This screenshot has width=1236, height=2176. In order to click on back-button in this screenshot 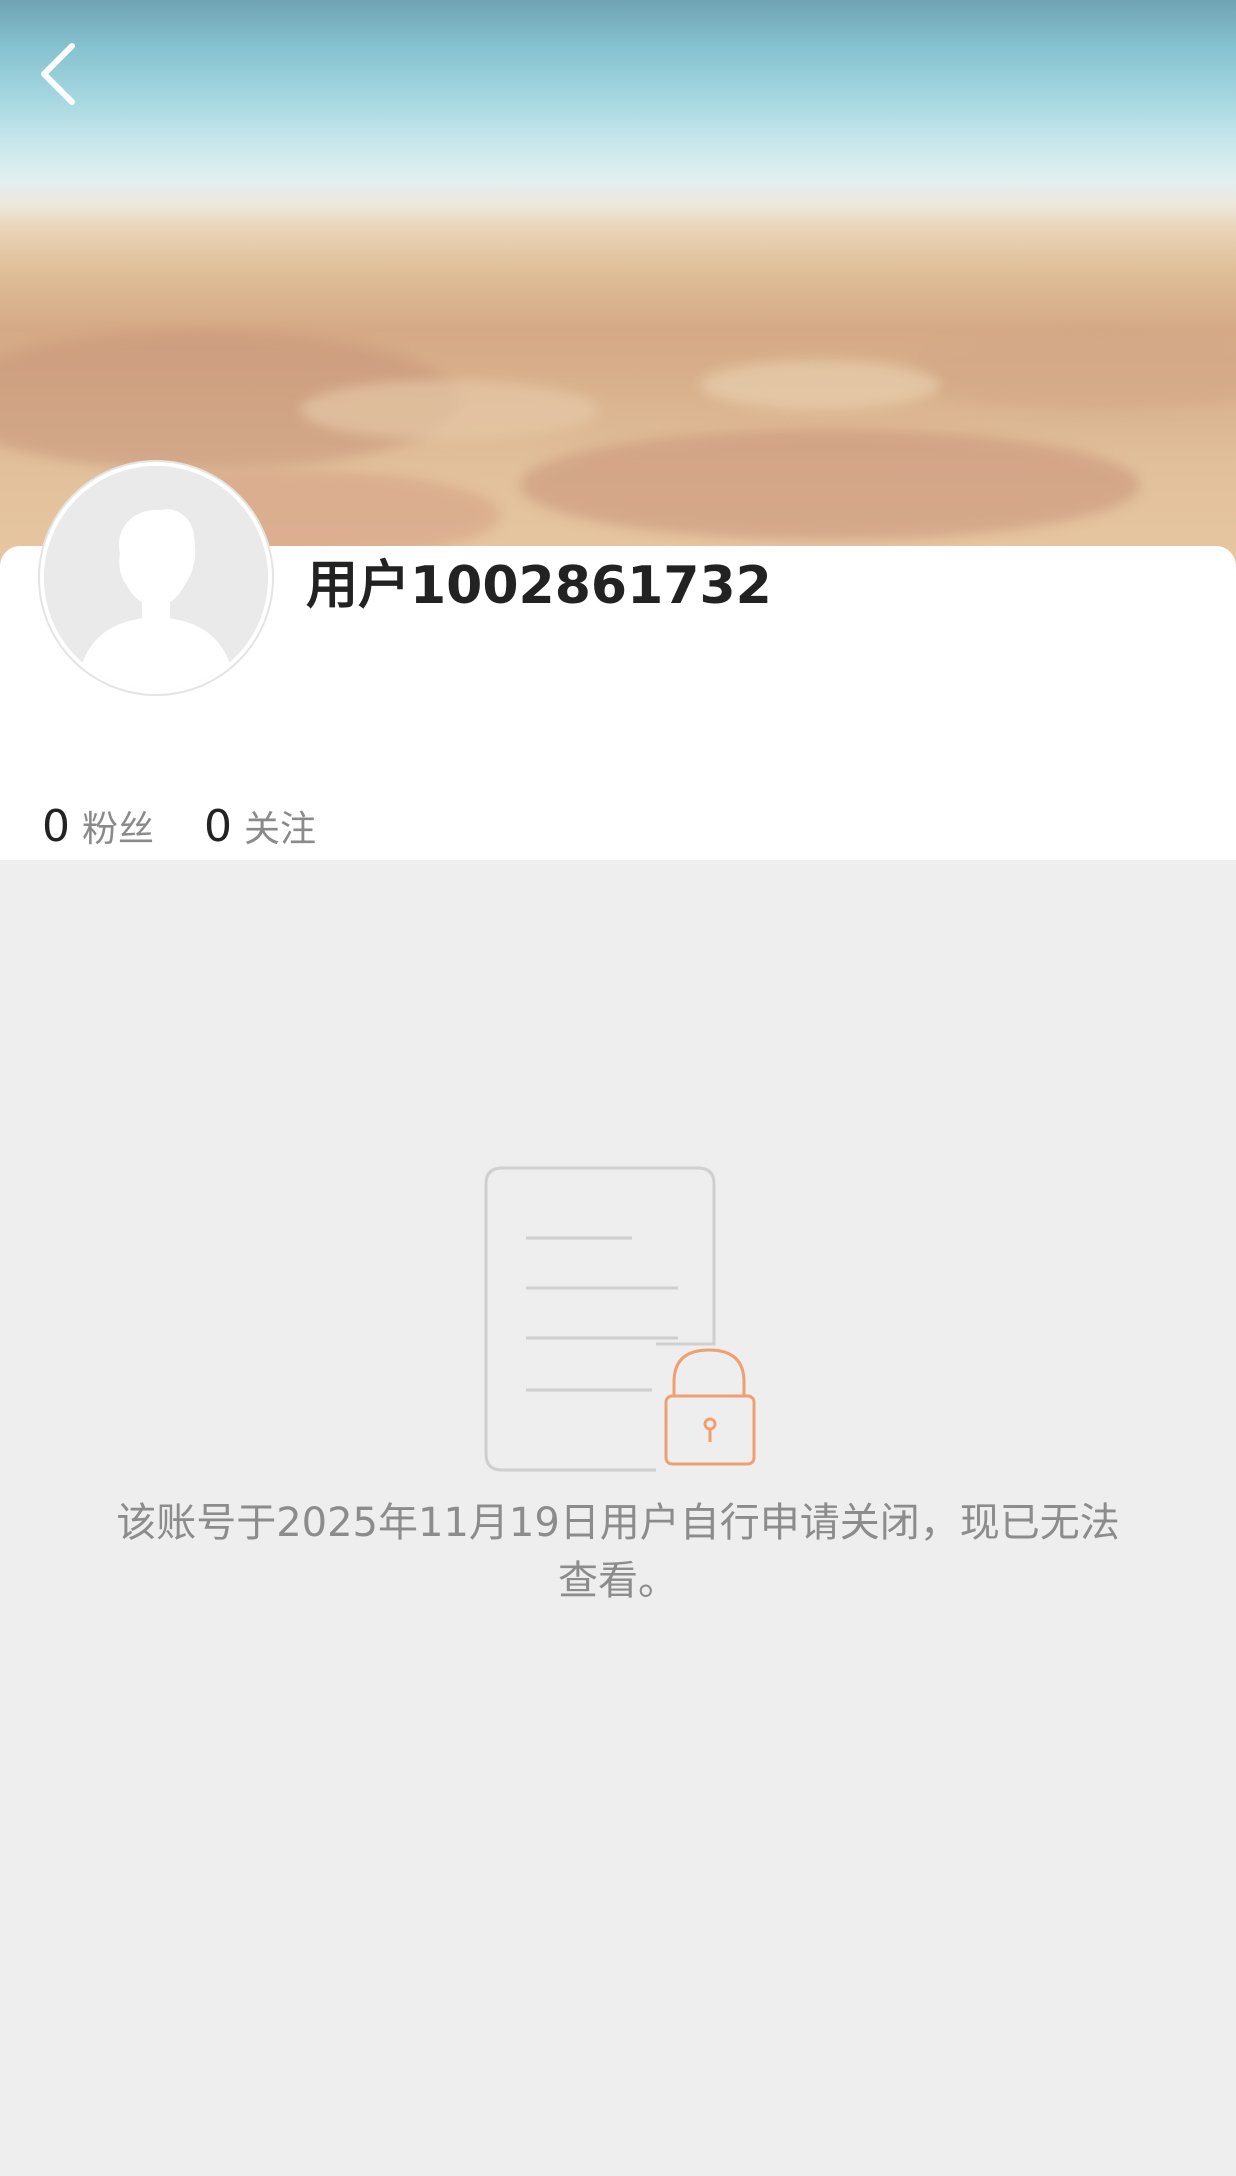, I will do `click(60, 74)`.